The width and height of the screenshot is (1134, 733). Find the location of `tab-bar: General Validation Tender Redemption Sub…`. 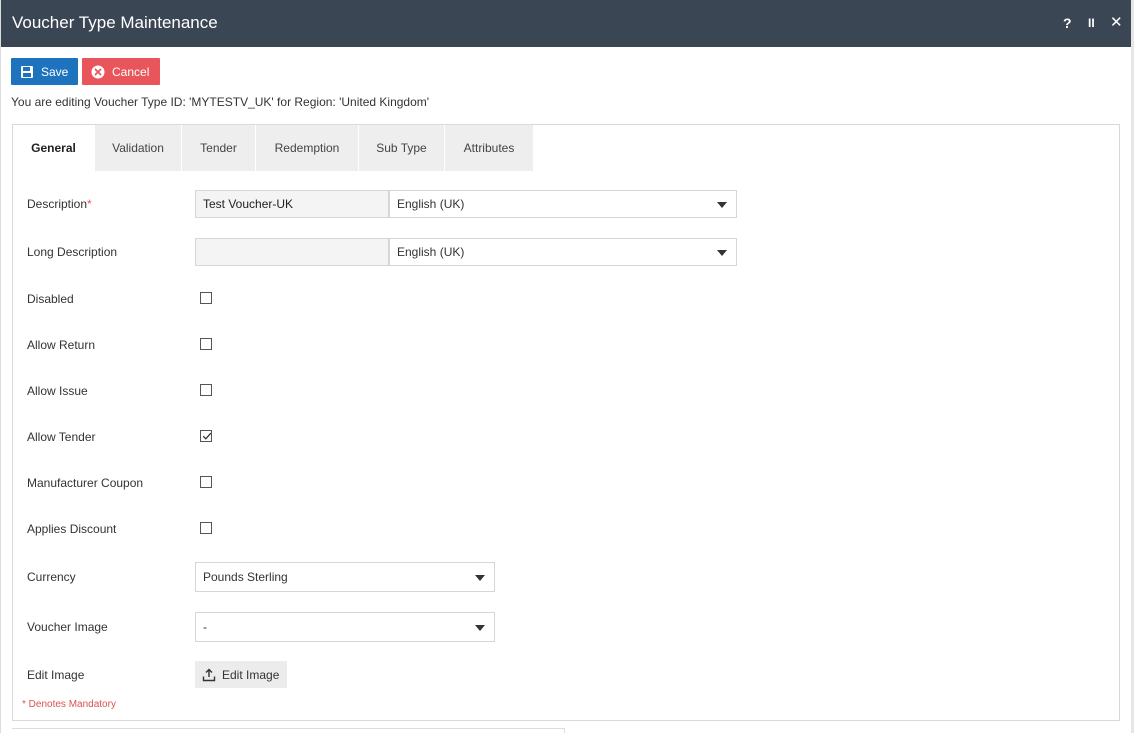

tab-bar: General Validation Tender Redemption Sub… is located at coordinates (273, 148).